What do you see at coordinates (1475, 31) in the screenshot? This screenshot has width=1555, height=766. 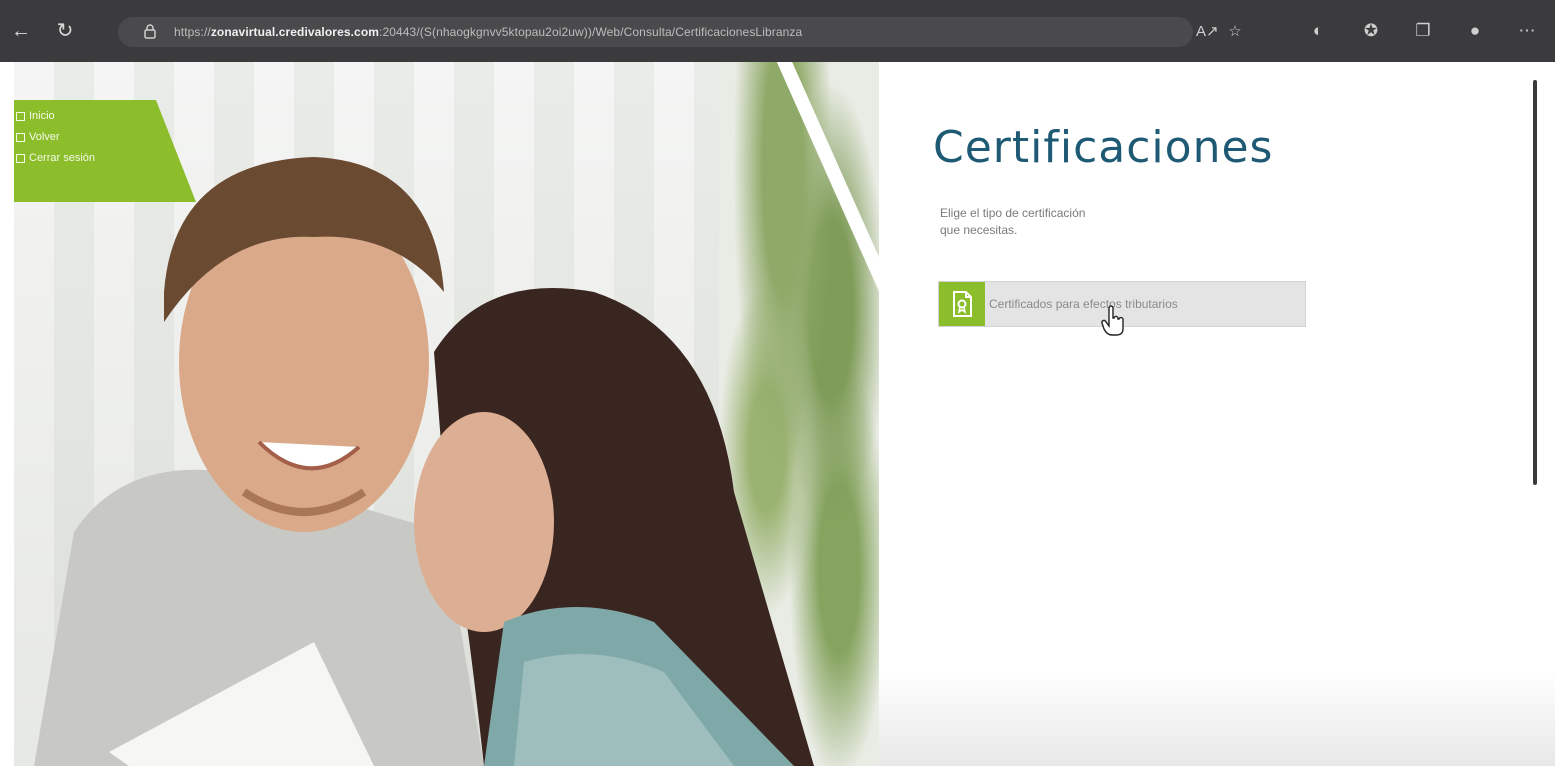 I see `profile-icon: ●` at bounding box center [1475, 31].